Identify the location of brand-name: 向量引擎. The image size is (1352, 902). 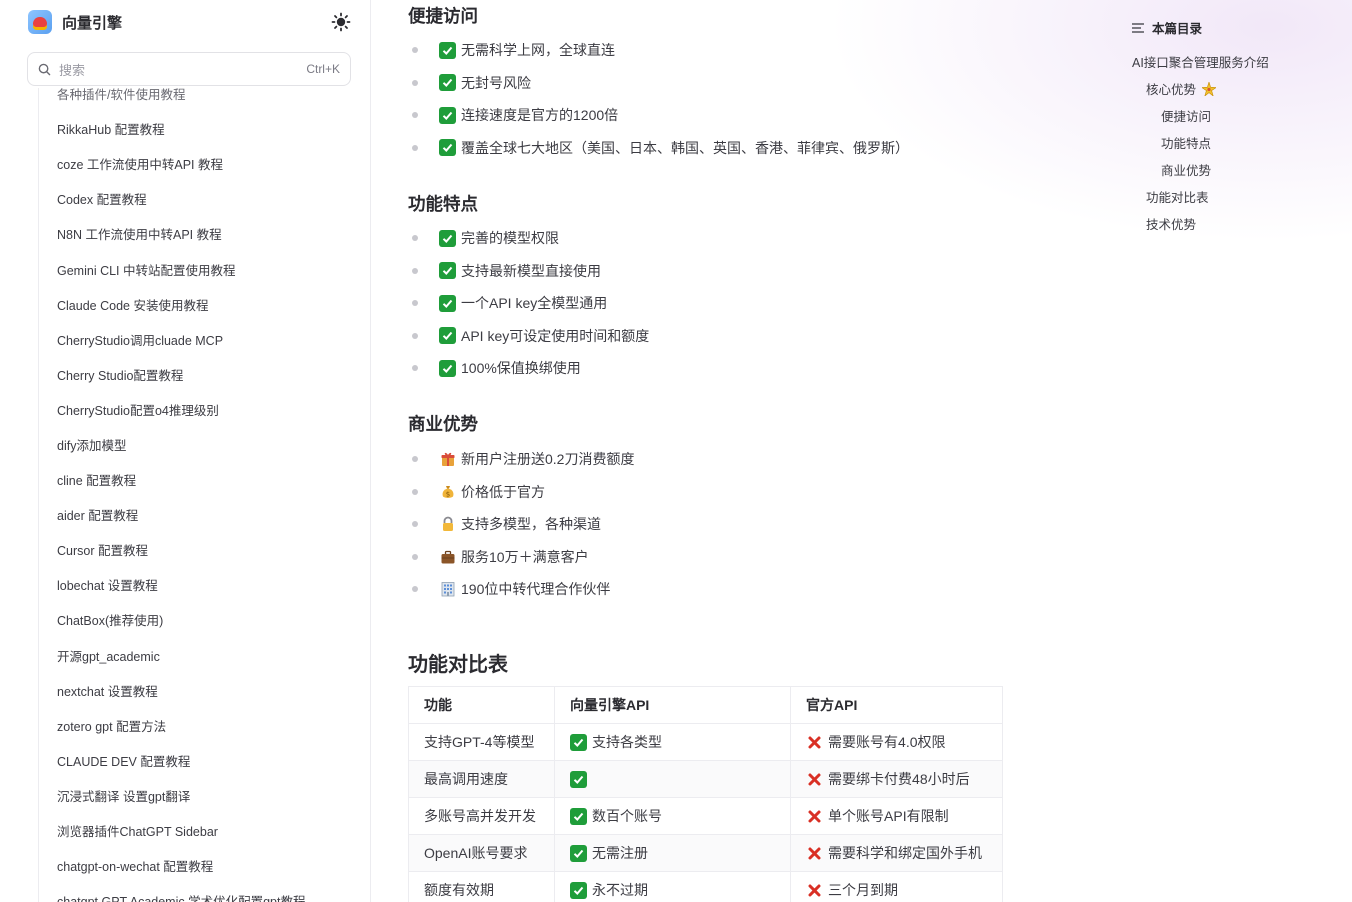
(92, 23).